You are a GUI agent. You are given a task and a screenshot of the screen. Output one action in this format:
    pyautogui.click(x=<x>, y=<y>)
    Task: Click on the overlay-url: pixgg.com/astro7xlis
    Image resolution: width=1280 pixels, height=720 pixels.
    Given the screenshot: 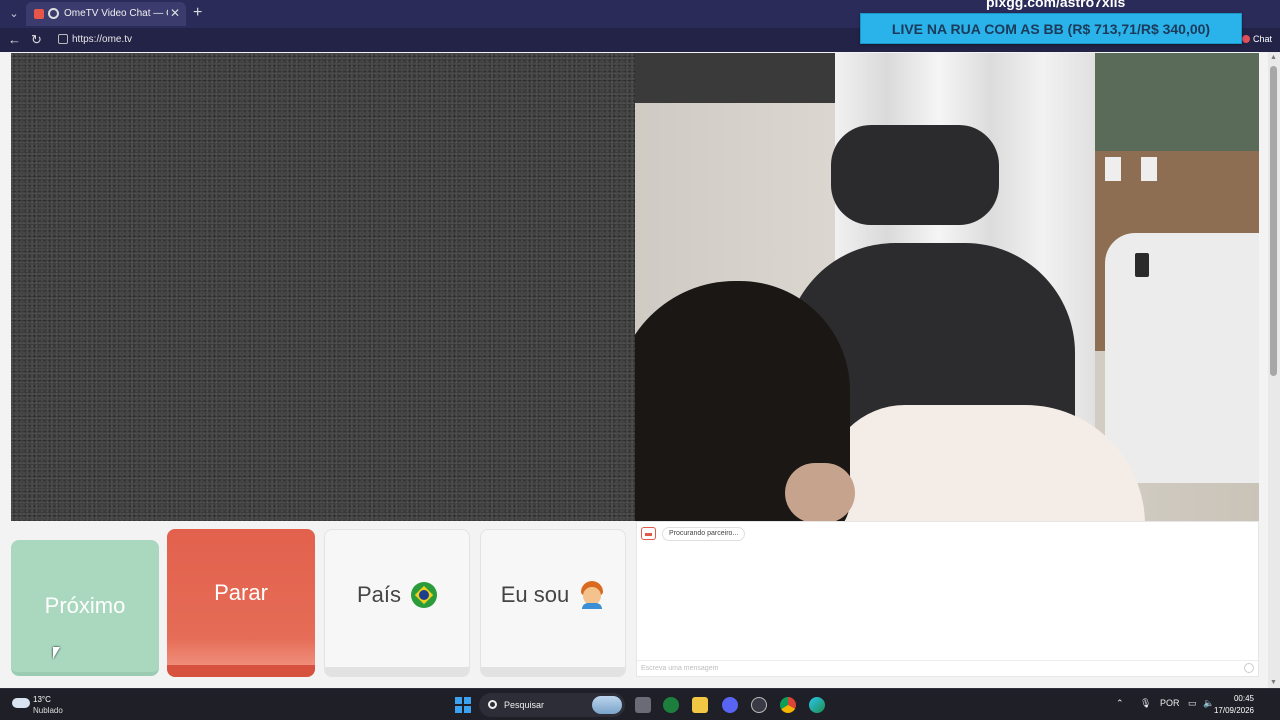 What is the action you would take?
    pyautogui.click(x=1056, y=5)
    